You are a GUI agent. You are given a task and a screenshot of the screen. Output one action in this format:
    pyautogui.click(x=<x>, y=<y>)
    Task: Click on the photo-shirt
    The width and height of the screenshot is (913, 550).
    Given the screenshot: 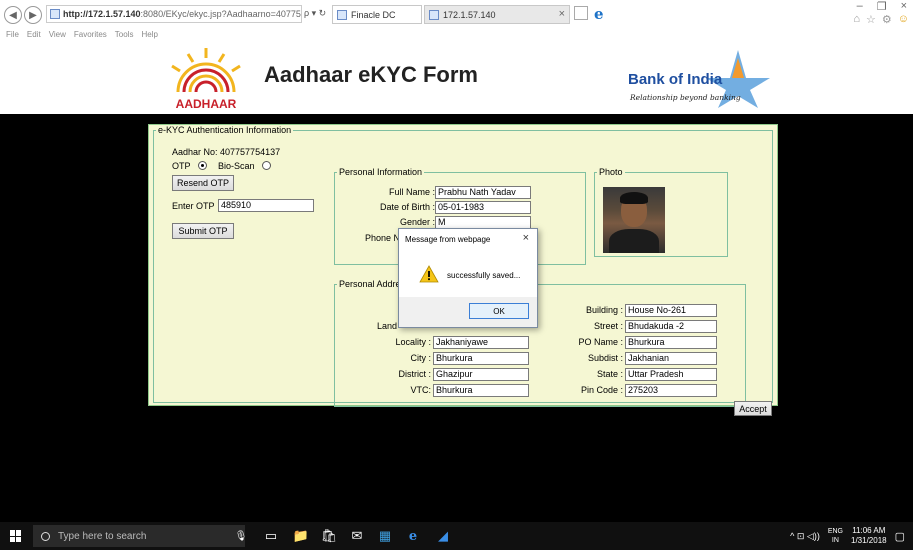 What is the action you would take?
    pyautogui.click(x=634, y=241)
    